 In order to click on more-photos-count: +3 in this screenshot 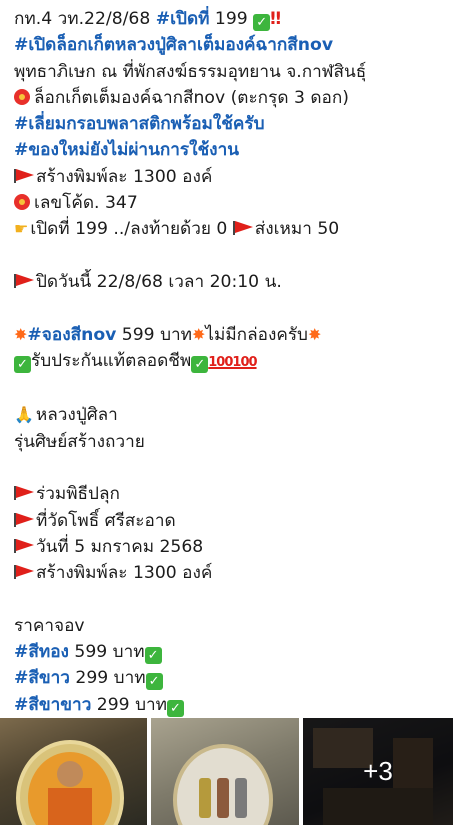, I will do `click(378, 771)`.